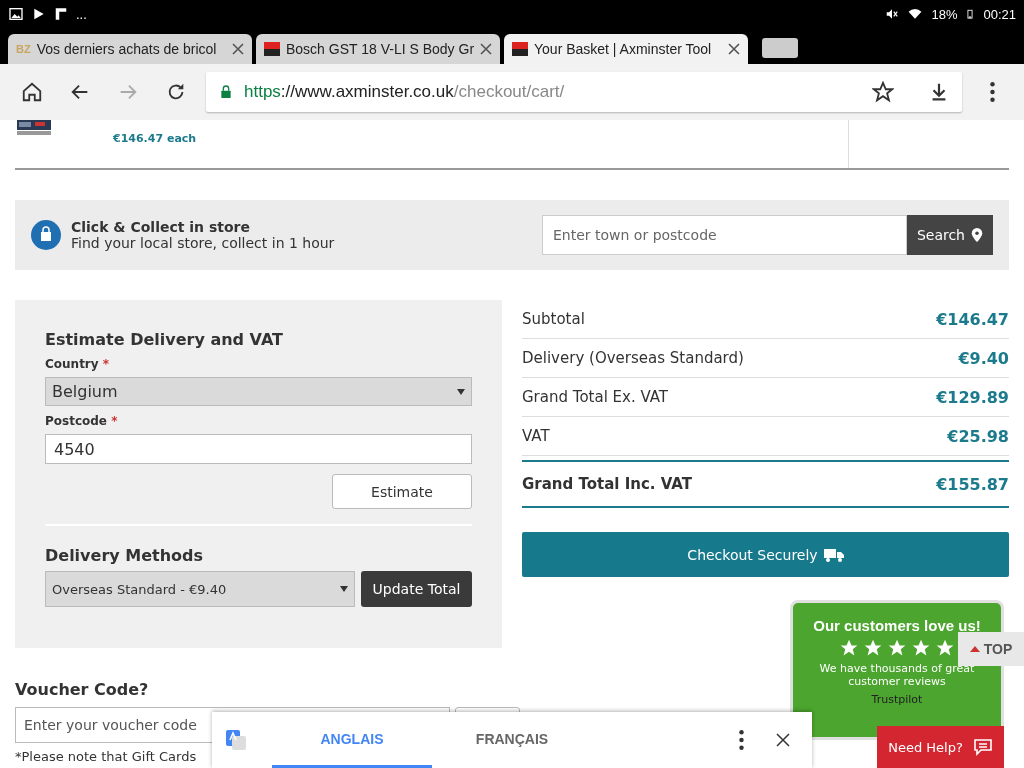 The width and height of the screenshot is (1024, 768). What do you see at coordinates (607, 484) in the screenshot?
I see `total-label: Grand Total Inc. VAT` at bounding box center [607, 484].